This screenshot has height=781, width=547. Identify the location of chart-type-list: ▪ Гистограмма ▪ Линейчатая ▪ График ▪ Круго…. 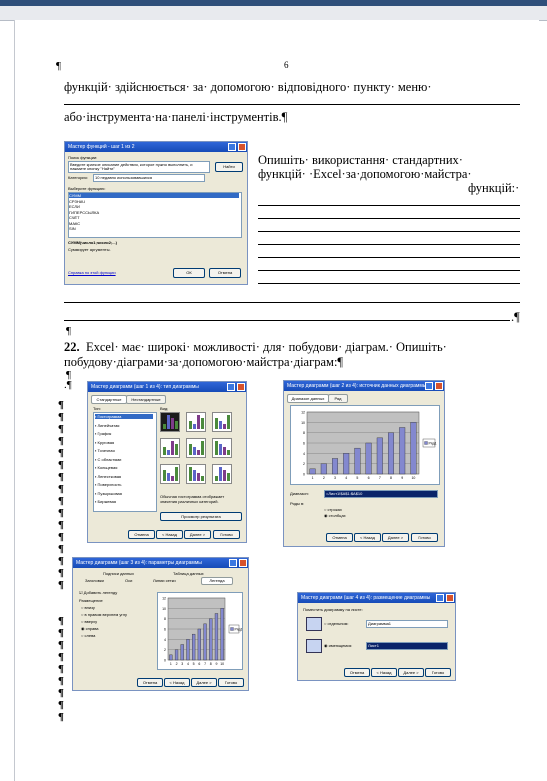
(125, 462).